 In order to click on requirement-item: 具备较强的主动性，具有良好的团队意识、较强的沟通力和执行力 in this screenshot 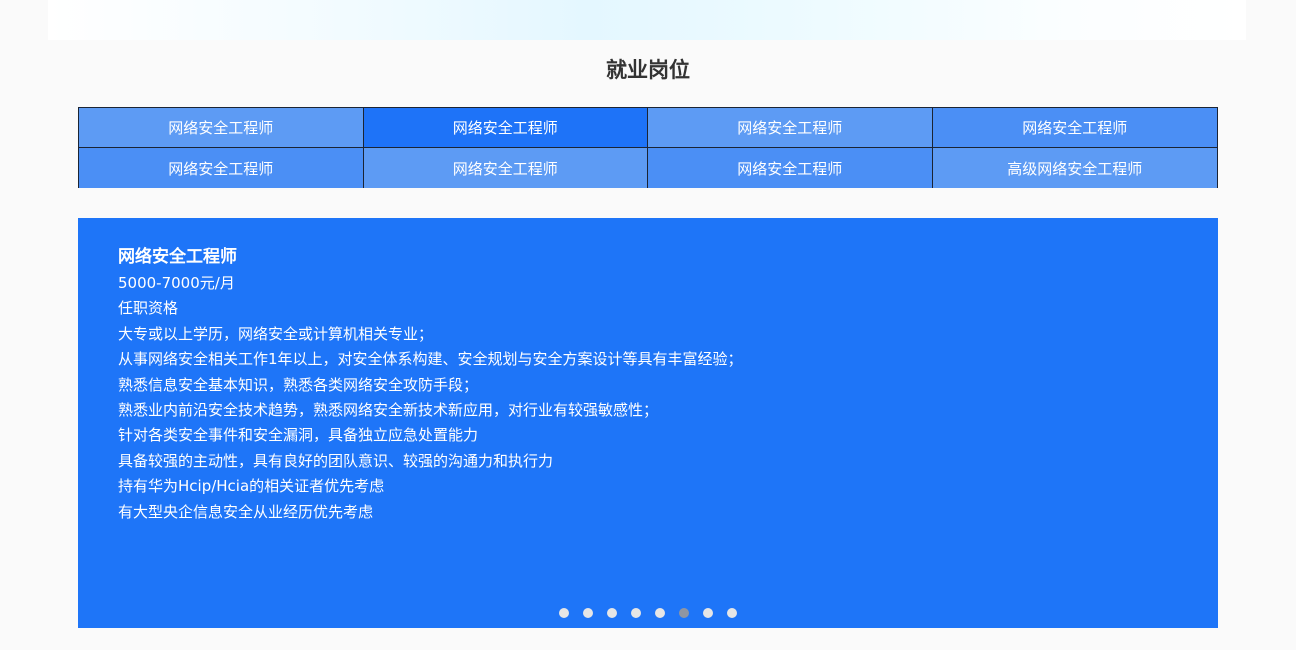, I will do `click(336, 460)`.